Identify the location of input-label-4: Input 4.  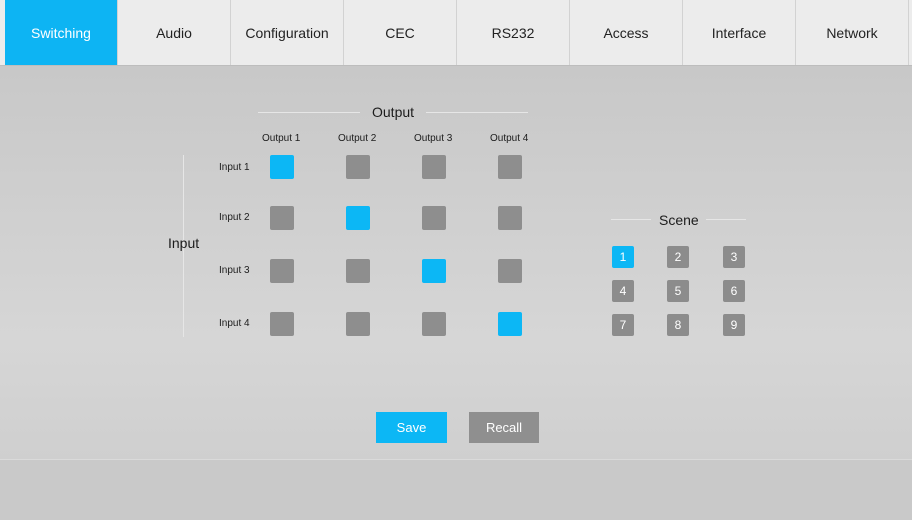
(234, 323).